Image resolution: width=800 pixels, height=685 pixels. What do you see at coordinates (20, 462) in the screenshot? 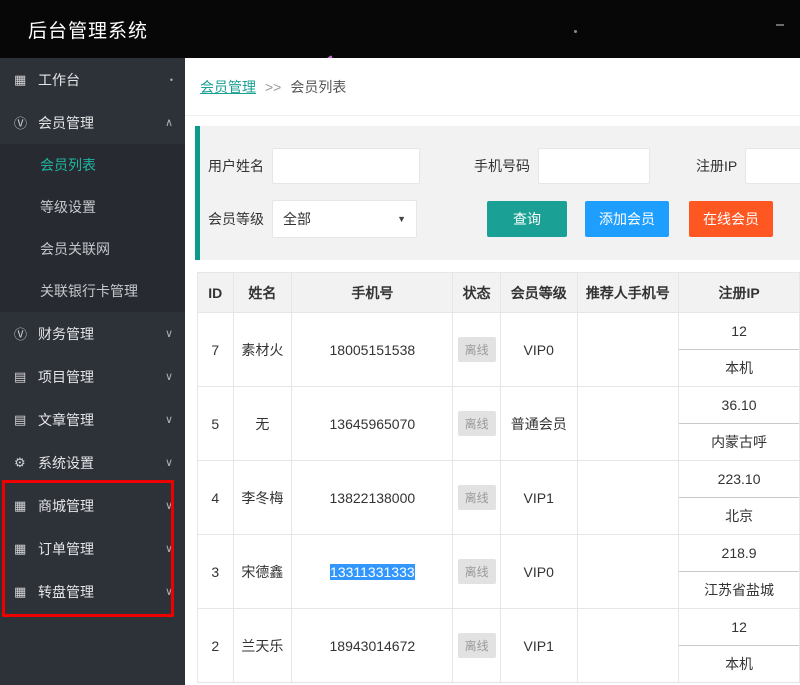
I see `gear-icon: ⚙` at bounding box center [20, 462].